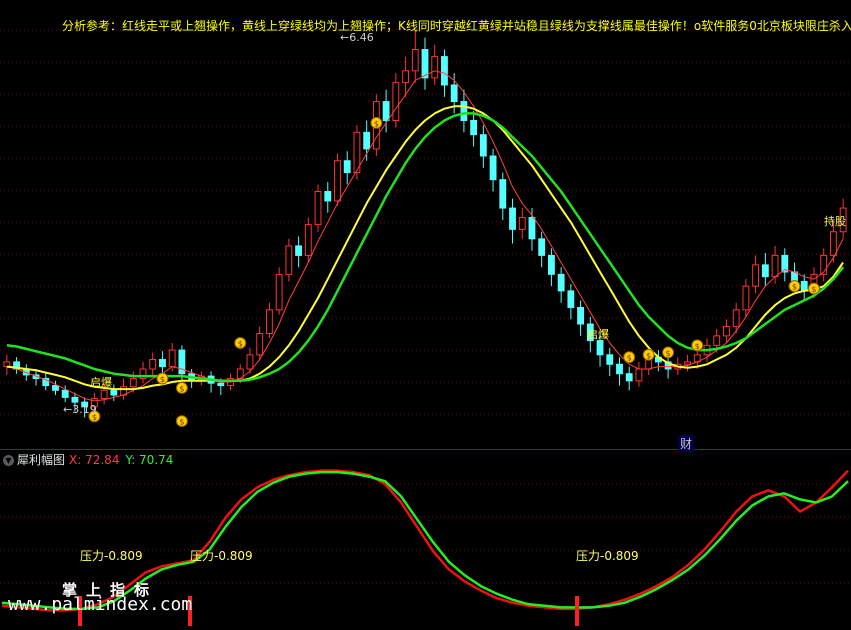 This screenshot has width=851, height=630. Describe the element at coordinates (607, 556) in the screenshot. I see `pressure-label-3: 压力-0.809` at that location.